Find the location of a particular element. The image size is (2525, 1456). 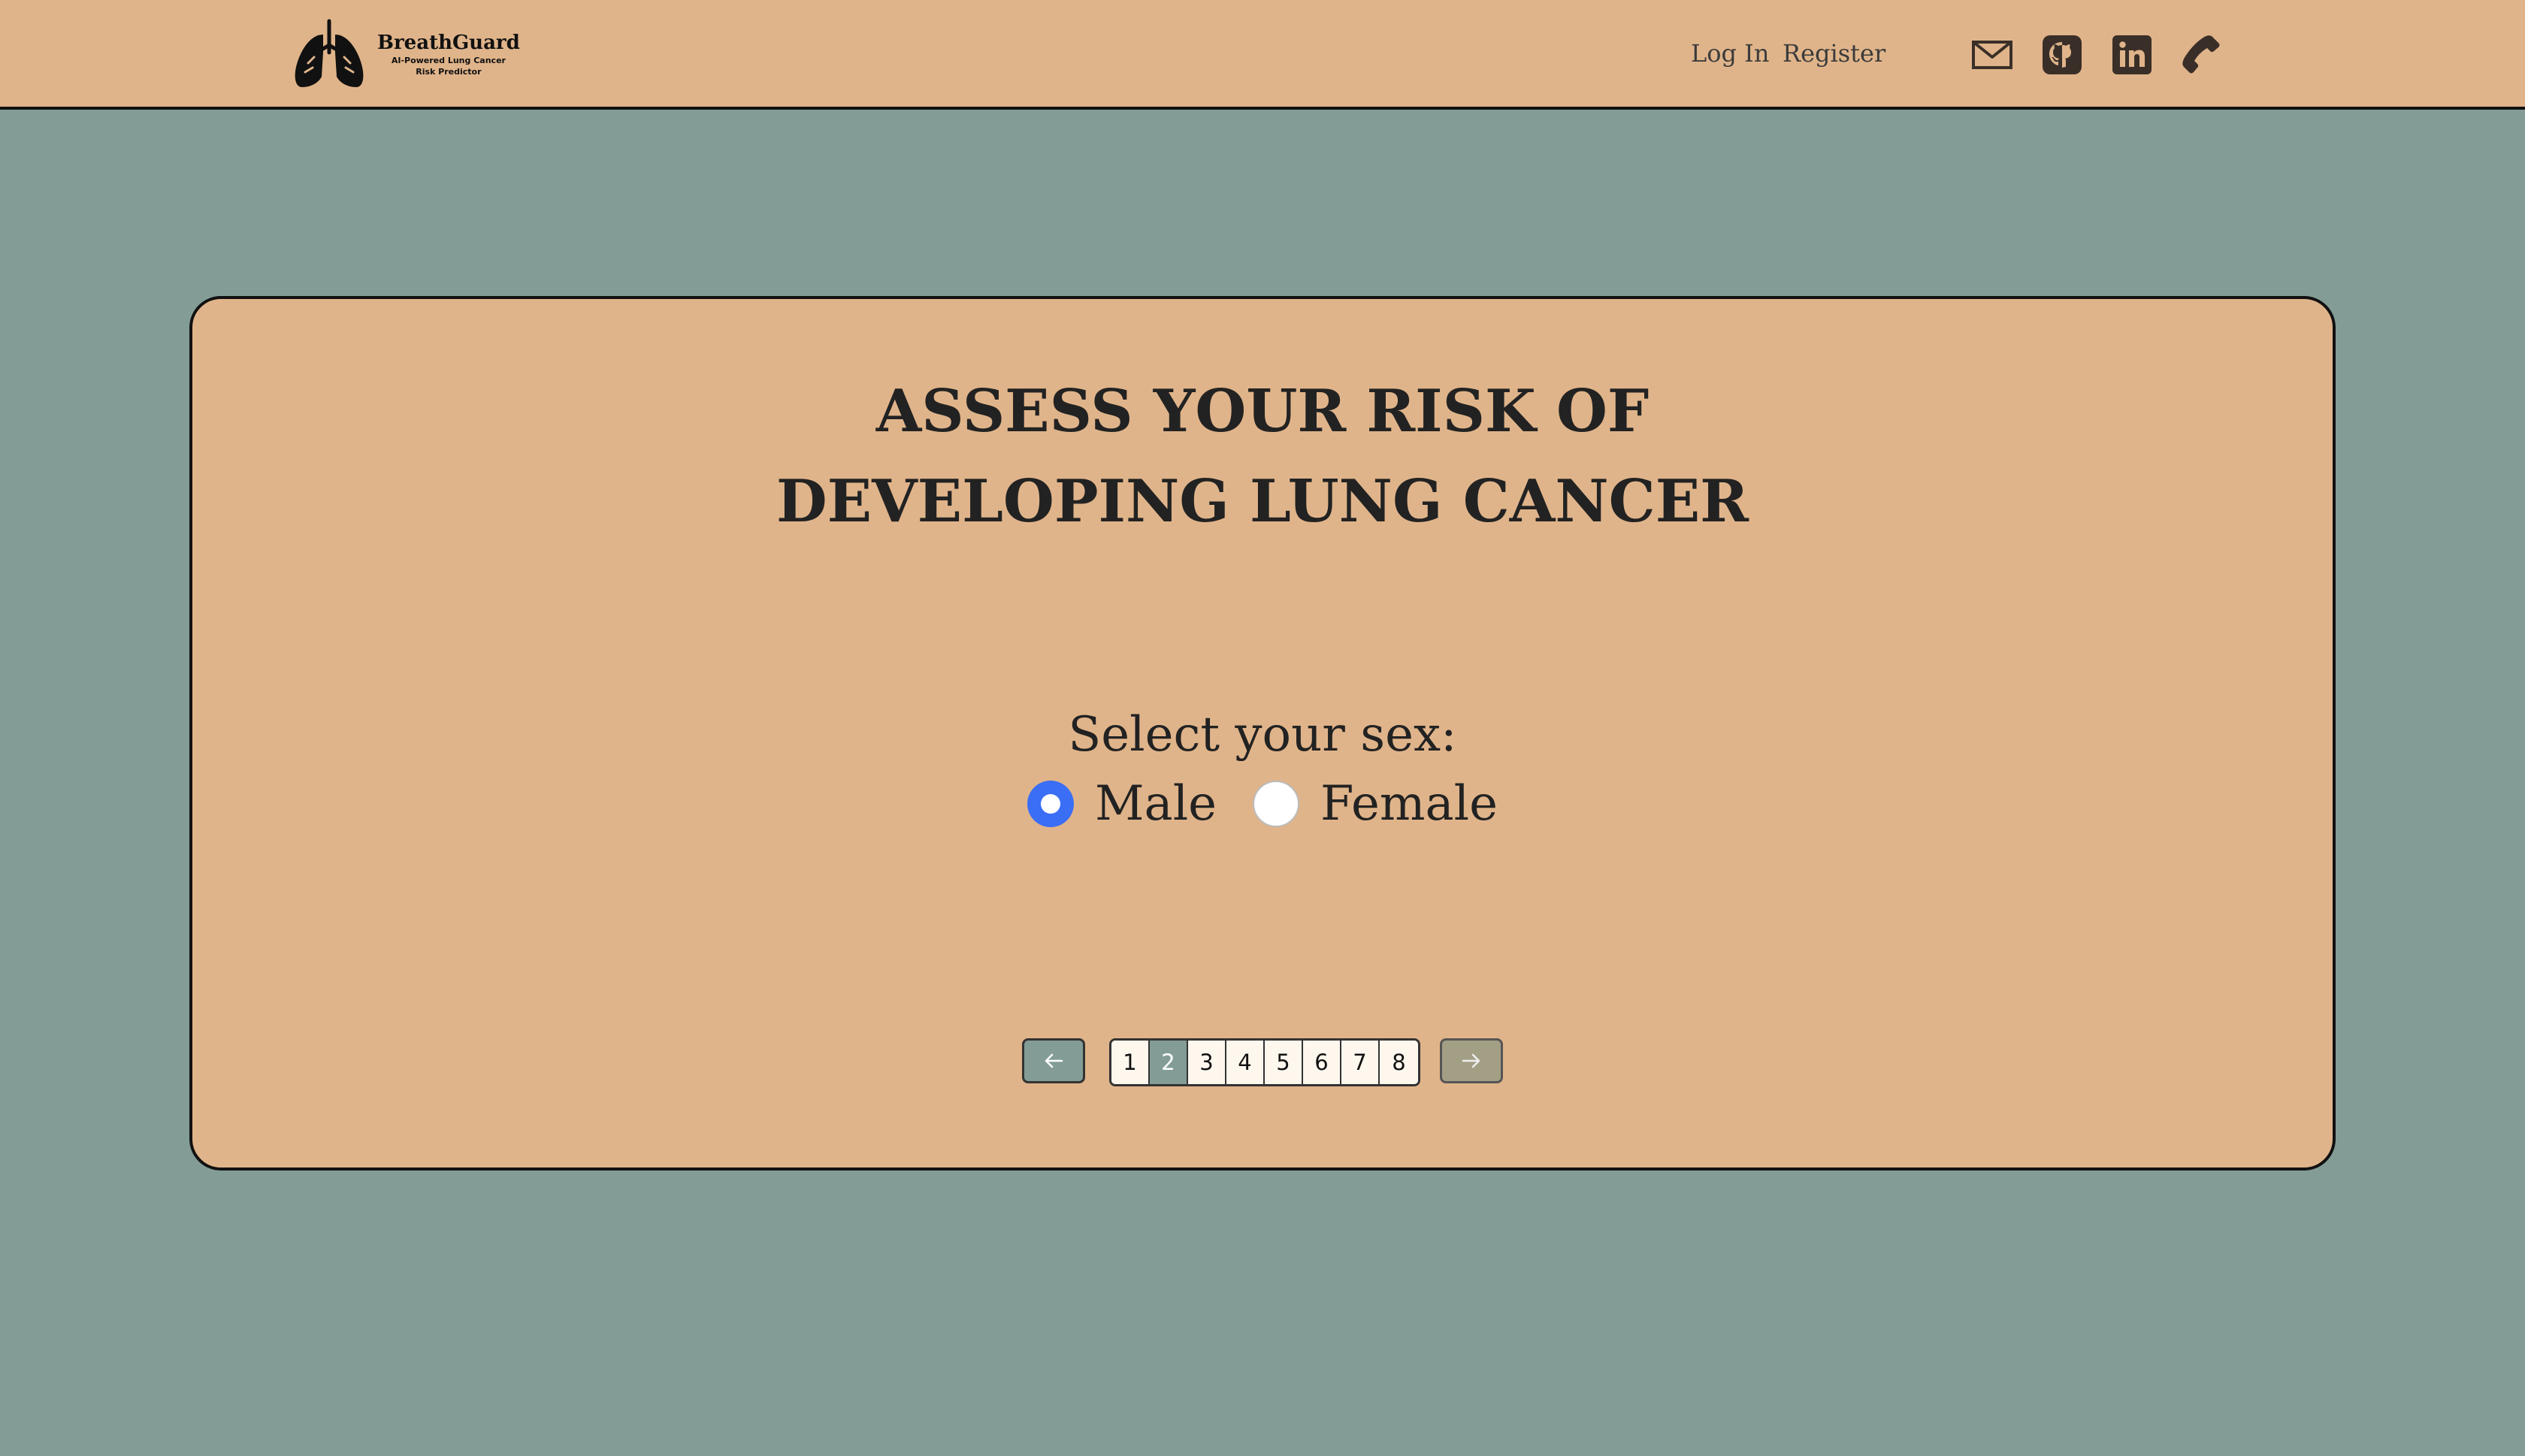

page-2: 2 is located at coordinates (1169, 1062).